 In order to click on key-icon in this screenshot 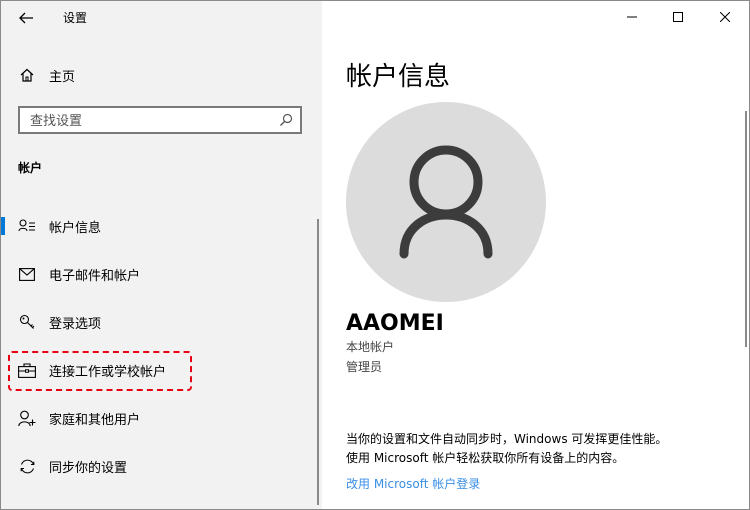, I will do `click(27, 322)`.